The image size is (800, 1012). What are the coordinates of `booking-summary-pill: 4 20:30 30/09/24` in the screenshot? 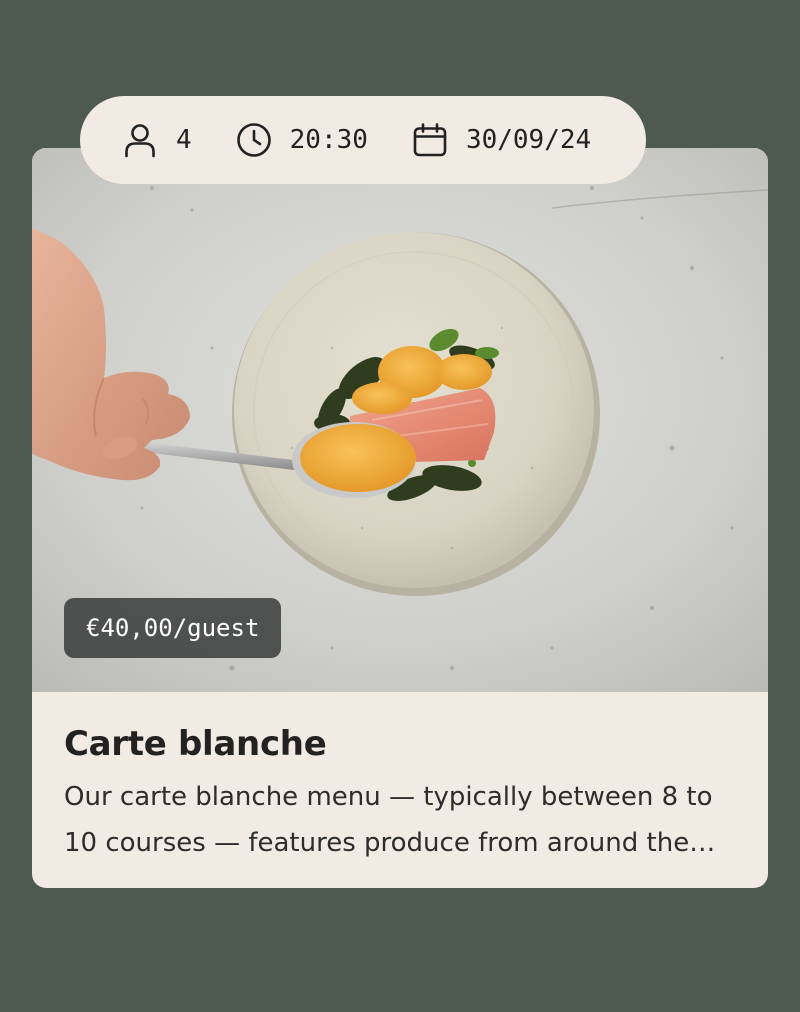 It's located at (363, 140).